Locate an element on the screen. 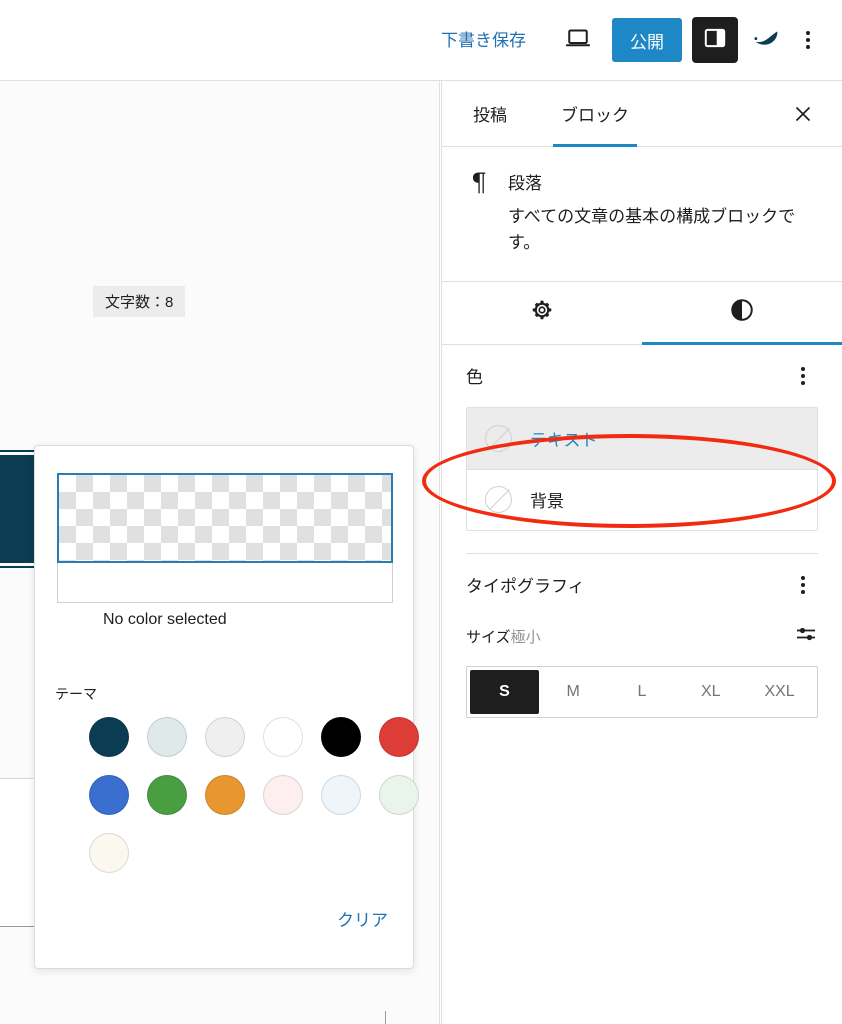 This screenshot has height=1024, width=842. swatch-orange is located at coordinates (225, 795).